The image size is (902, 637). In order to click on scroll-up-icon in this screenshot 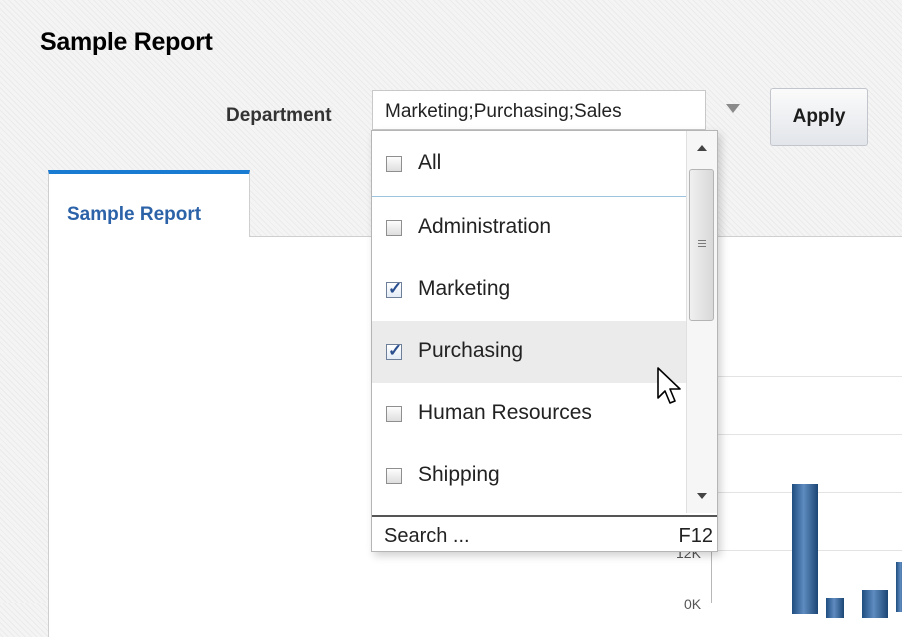, I will do `click(702, 148)`.